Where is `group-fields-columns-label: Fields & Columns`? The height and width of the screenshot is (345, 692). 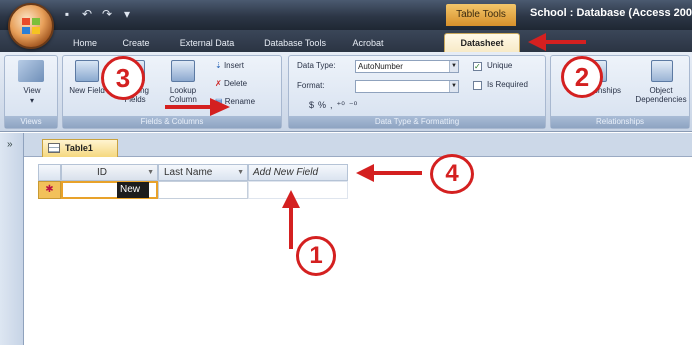 group-fields-columns-label: Fields & Columns is located at coordinates (172, 122).